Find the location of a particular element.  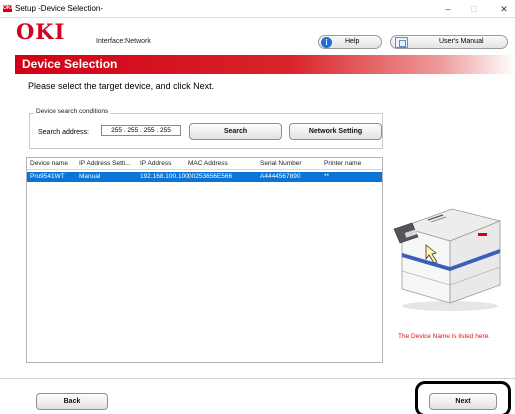

manual-icon is located at coordinates (401, 42).